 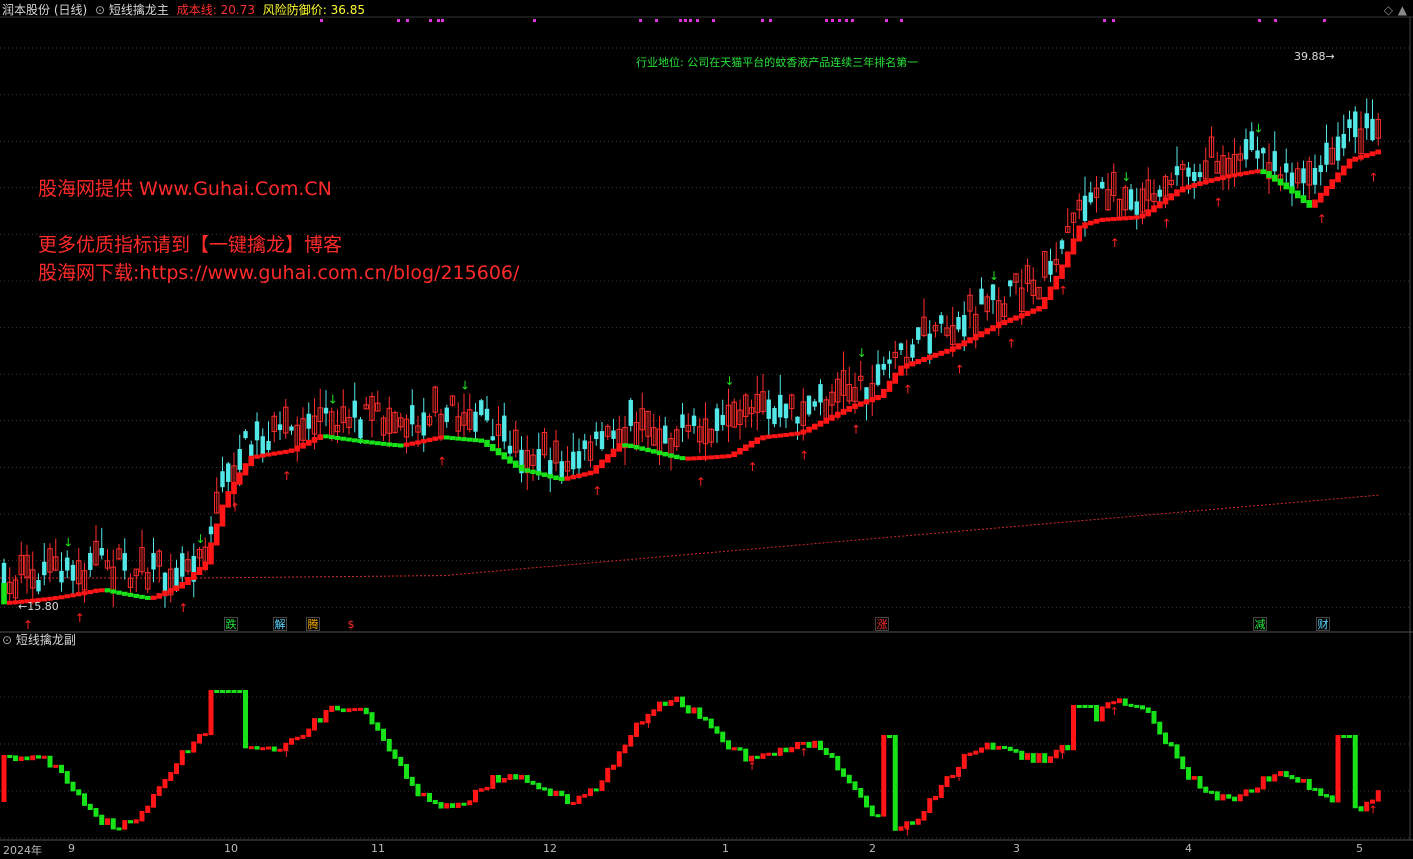 I want to click on event-tag-teng: 腾, so click(x=313, y=624).